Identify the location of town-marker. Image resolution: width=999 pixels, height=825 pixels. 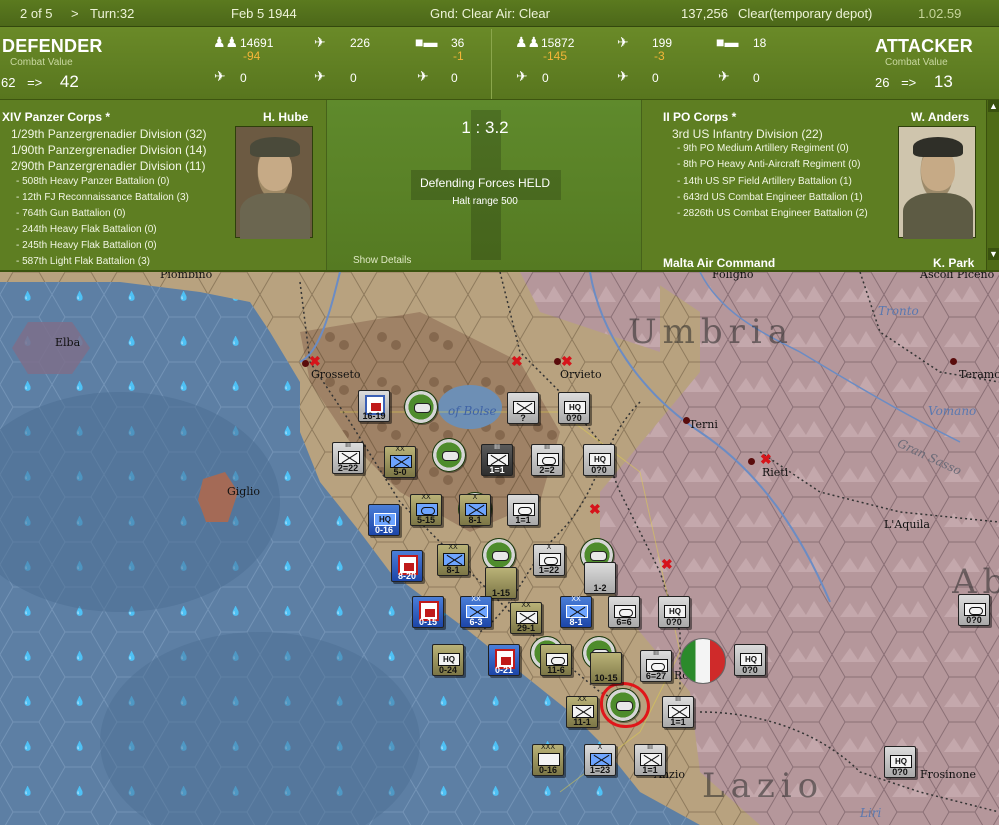
(751, 461).